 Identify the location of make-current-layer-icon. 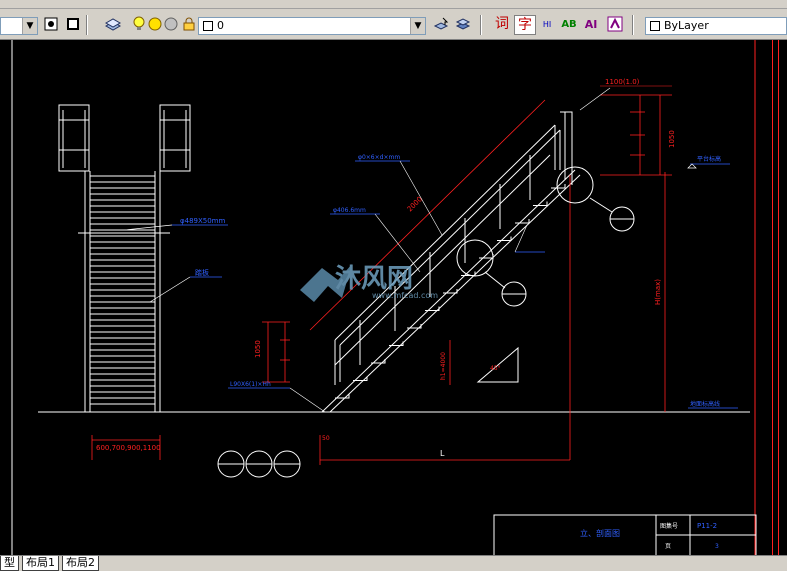
(441, 24).